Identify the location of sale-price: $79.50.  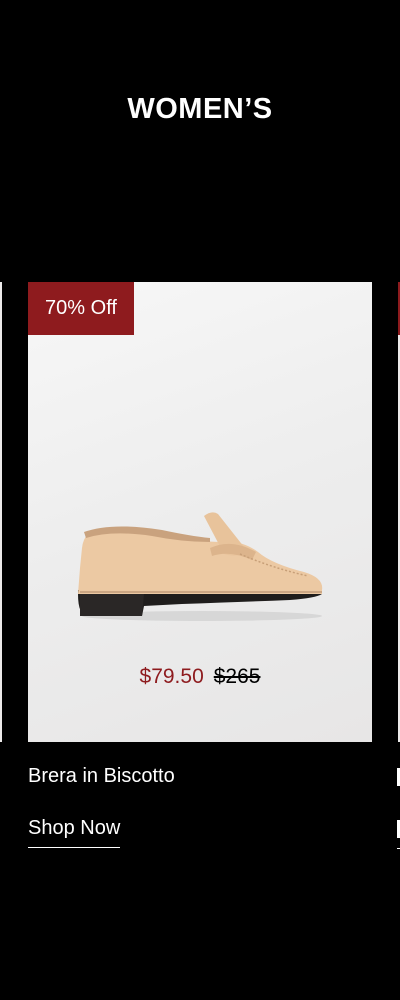
(171, 676).